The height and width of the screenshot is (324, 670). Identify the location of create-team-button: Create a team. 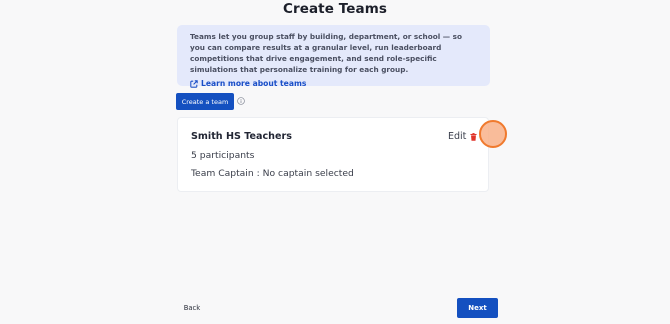
(205, 101).